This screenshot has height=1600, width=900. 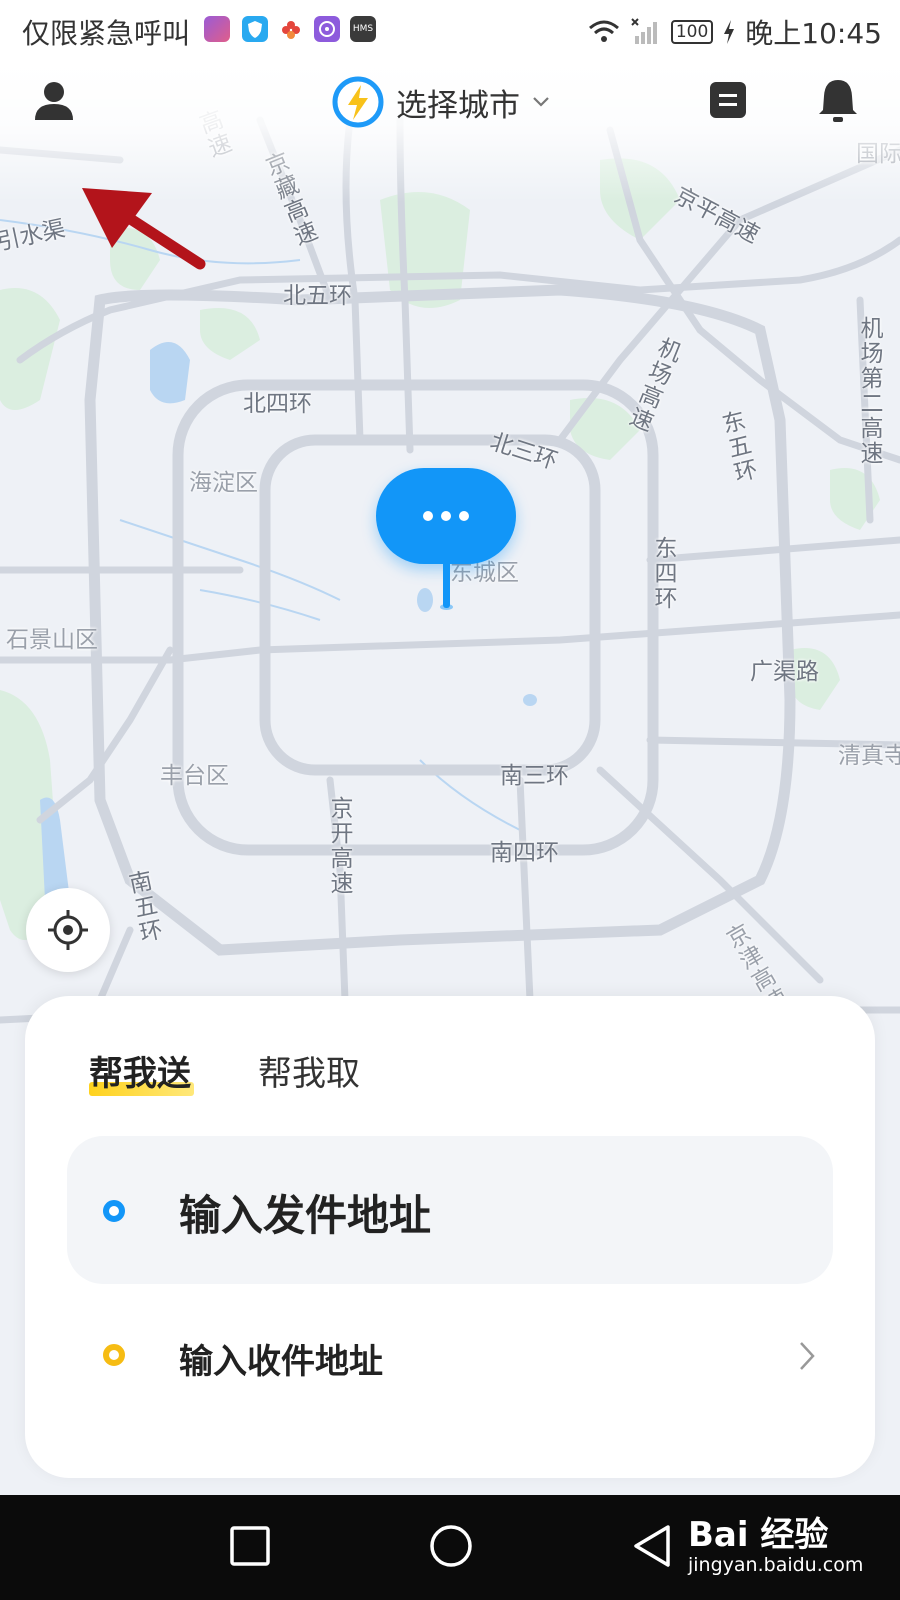 I want to click on orders-button, so click(x=728, y=100).